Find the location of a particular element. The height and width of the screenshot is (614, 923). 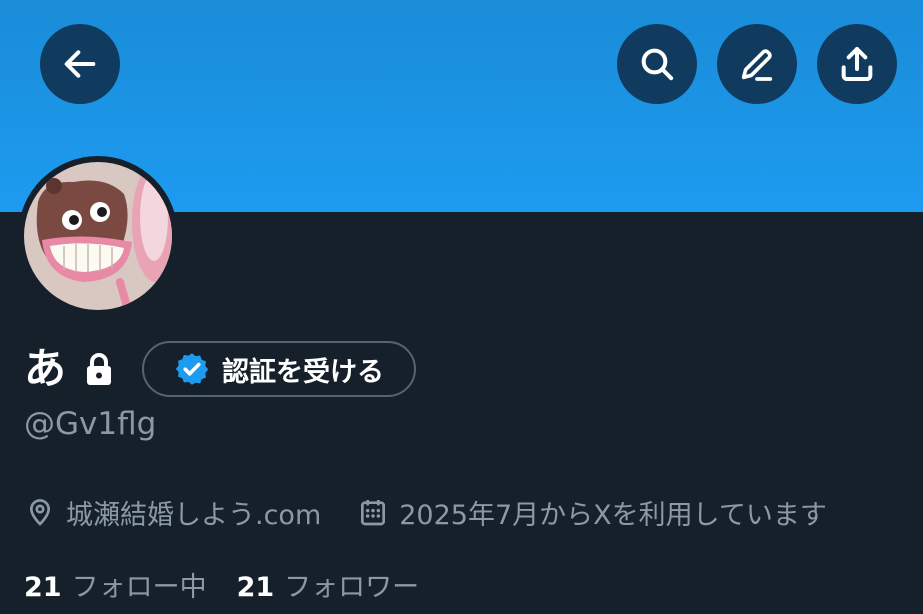

following-label: フォロー中 is located at coordinates (139, 587).